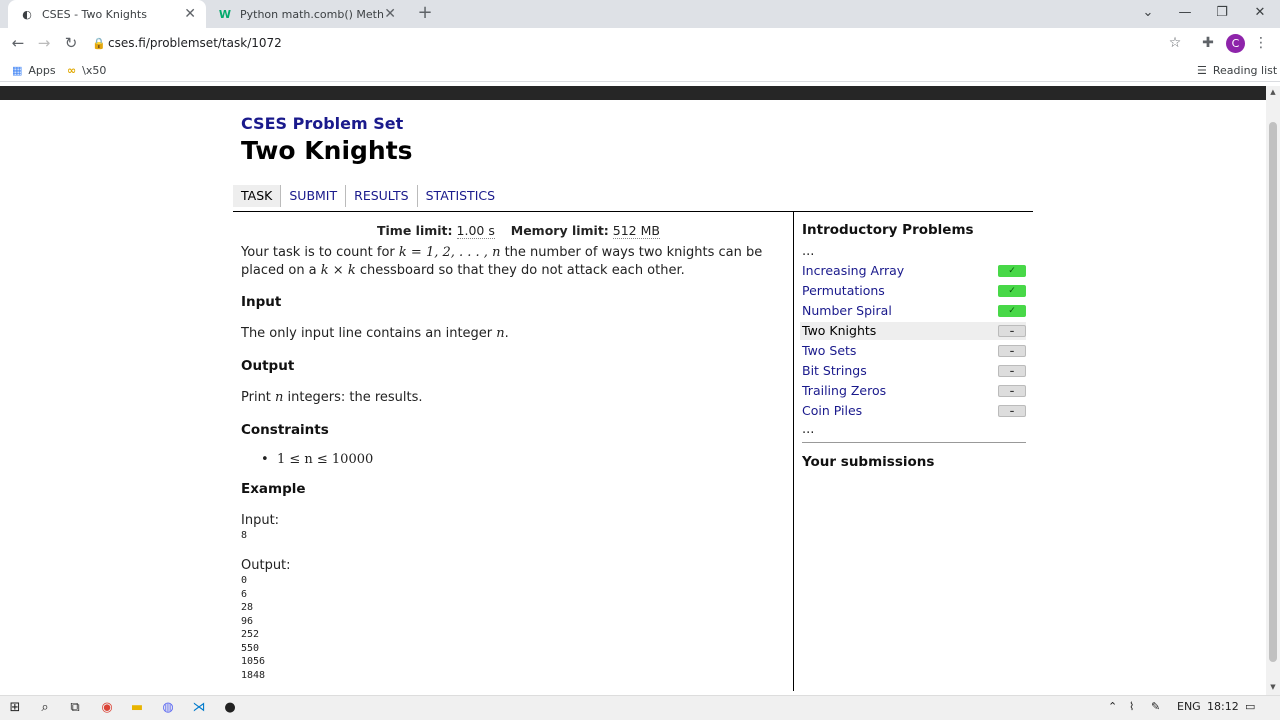  What do you see at coordinates (338, 270) in the screenshot?
I see `math: k × k` at bounding box center [338, 270].